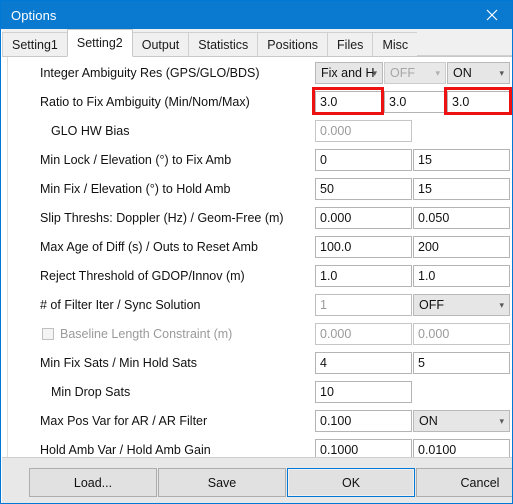  What do you see at coordinates (34, 15) in the screenshot?
I see `window-title: Options` at bounding box center [34, 15].